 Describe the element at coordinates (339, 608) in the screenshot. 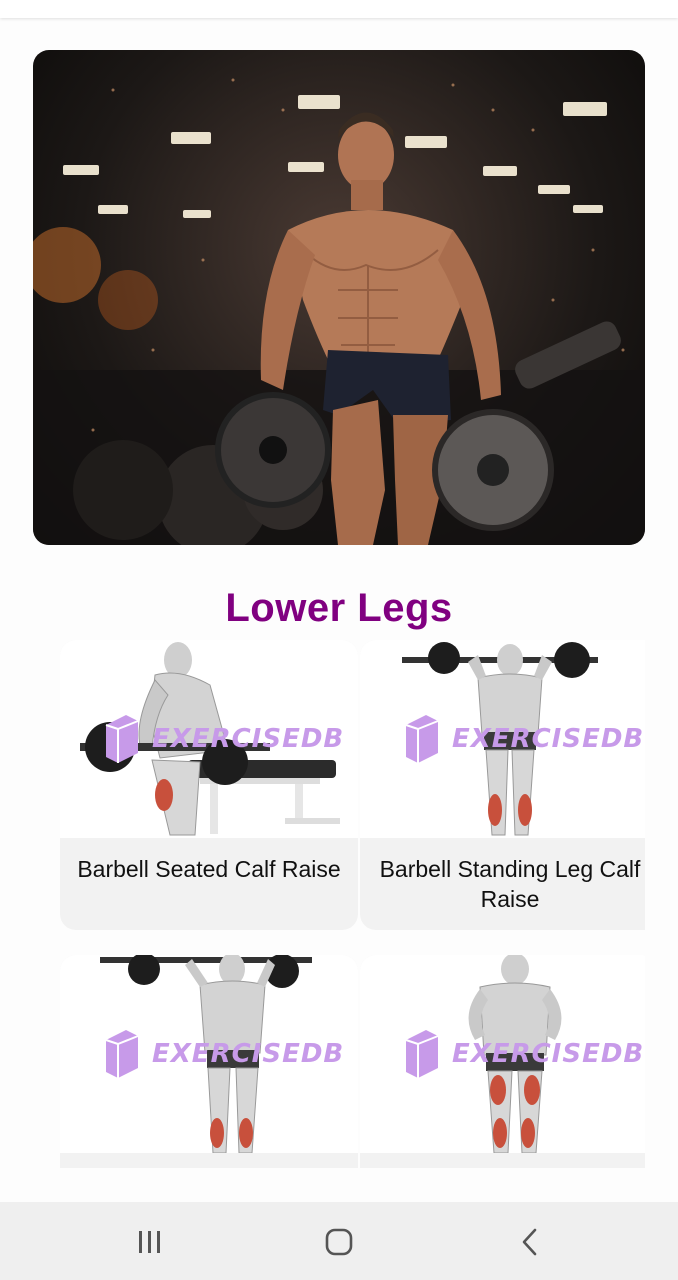

I see `section-title: Lower Legs` at that location.